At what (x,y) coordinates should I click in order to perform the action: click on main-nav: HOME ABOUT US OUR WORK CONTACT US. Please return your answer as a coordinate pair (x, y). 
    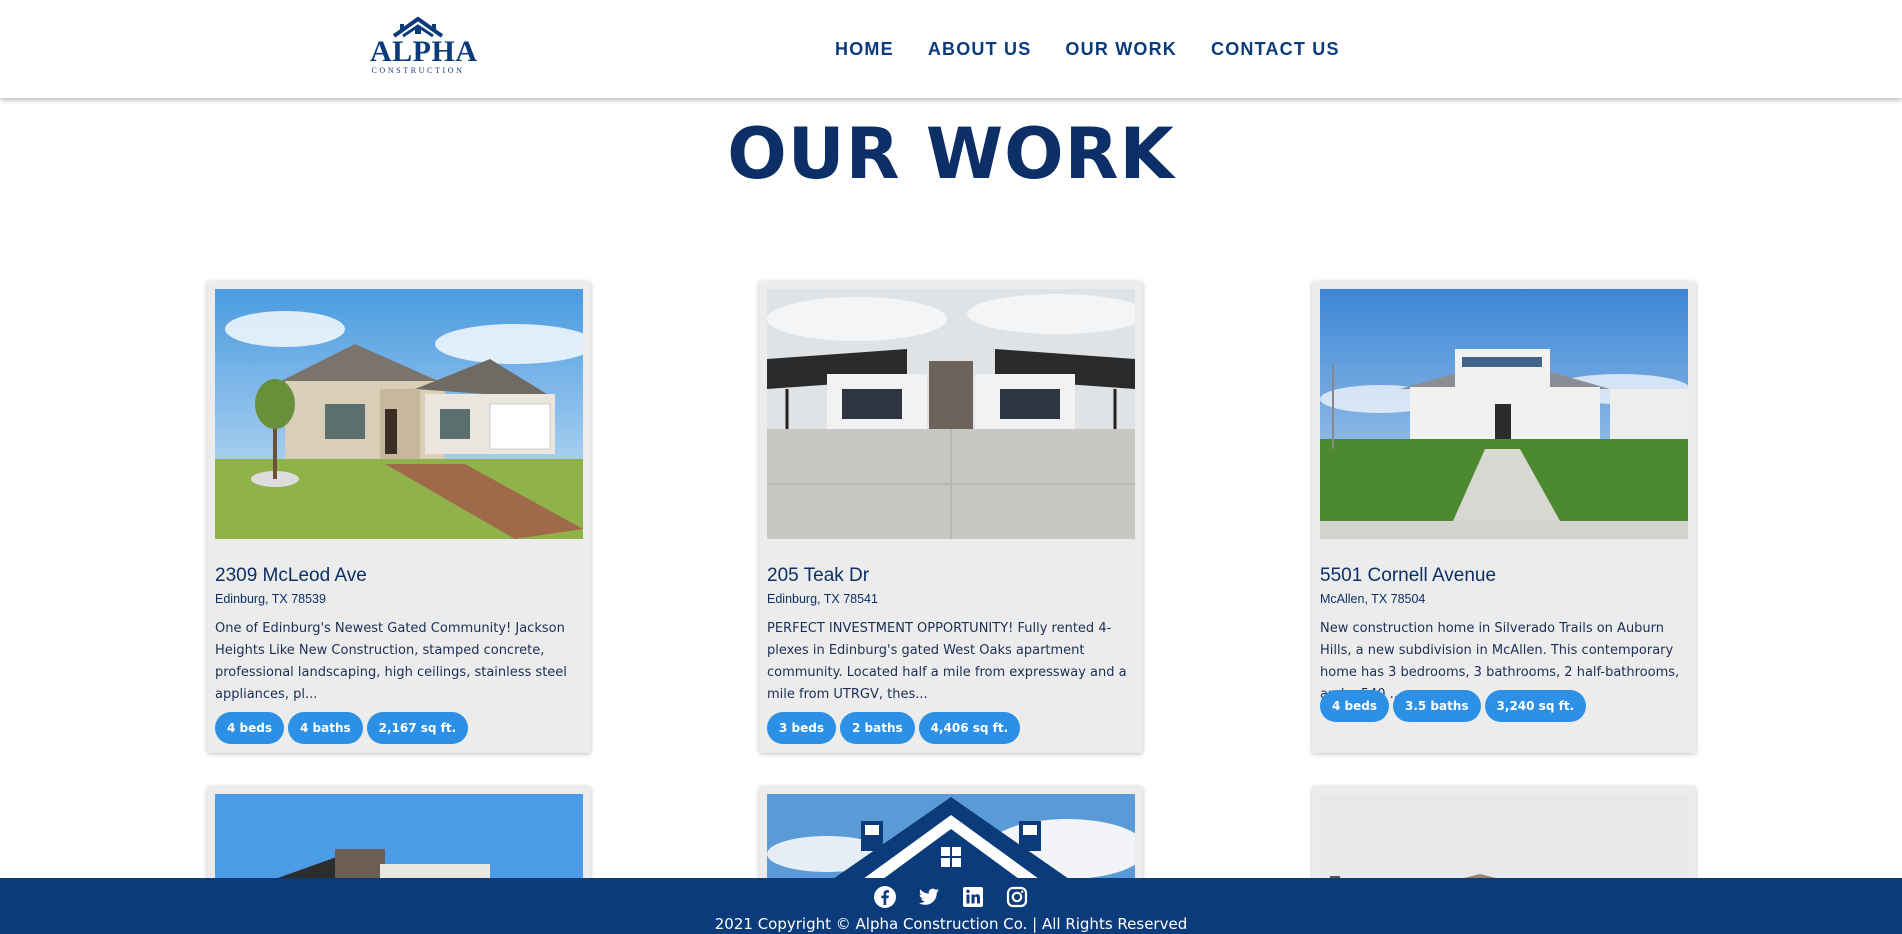
    Looking at the image, I should click on (1087, 49).